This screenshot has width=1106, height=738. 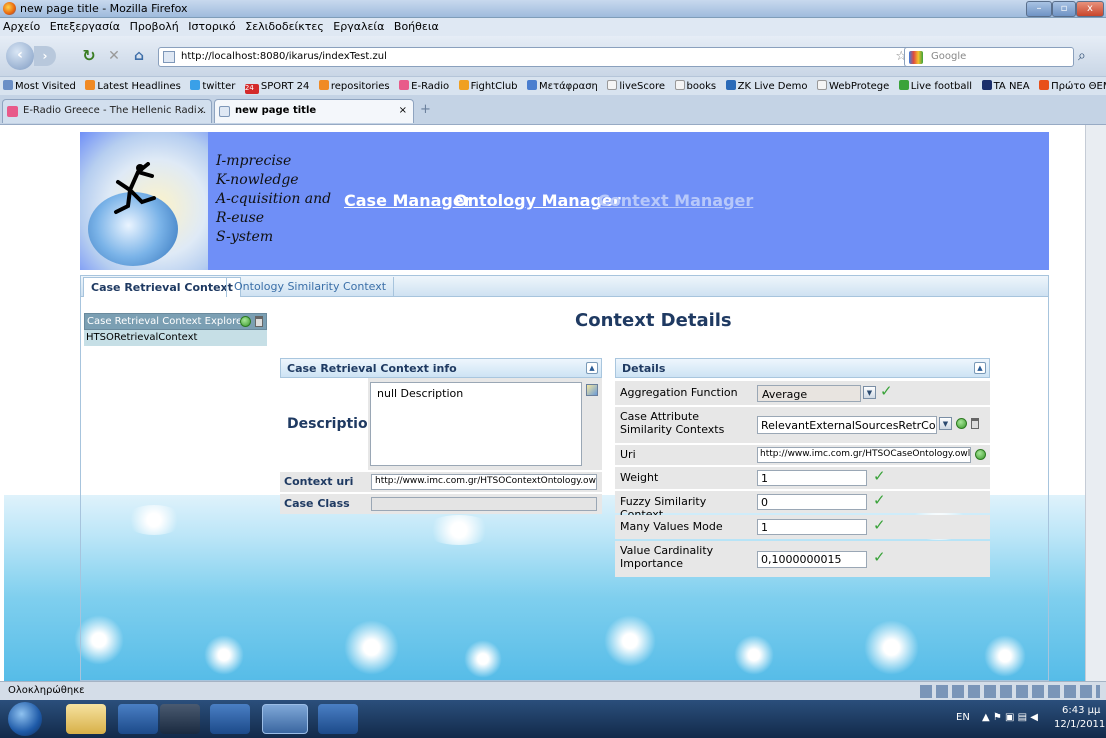 What do you see at coordinates (812, 527) in the screenshot?
I see `many-values-input: 1` at bounding box center [812, 527].